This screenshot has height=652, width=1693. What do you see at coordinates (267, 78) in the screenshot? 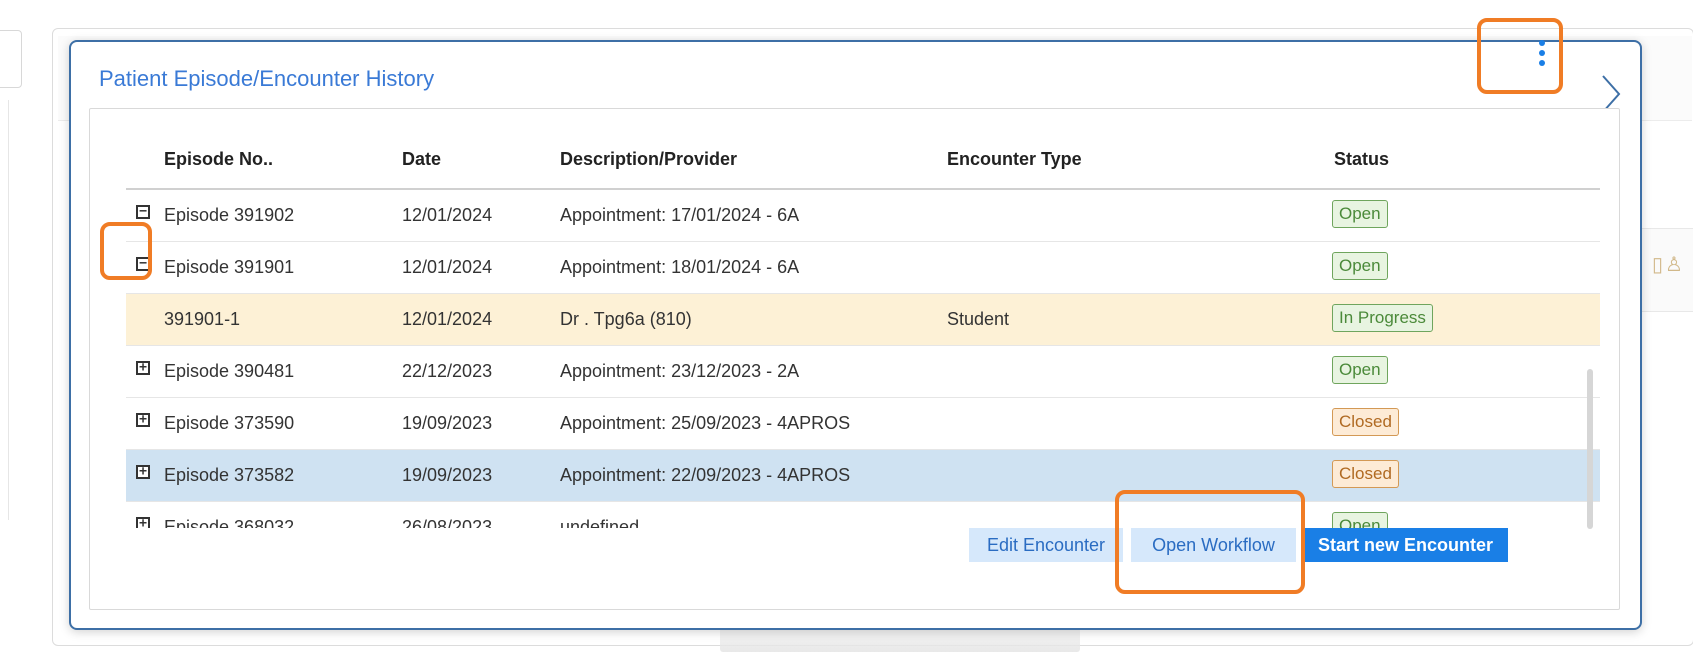
I see `dialog-title: Patient Episode/Encounter History` at bounding box center [267, 78].